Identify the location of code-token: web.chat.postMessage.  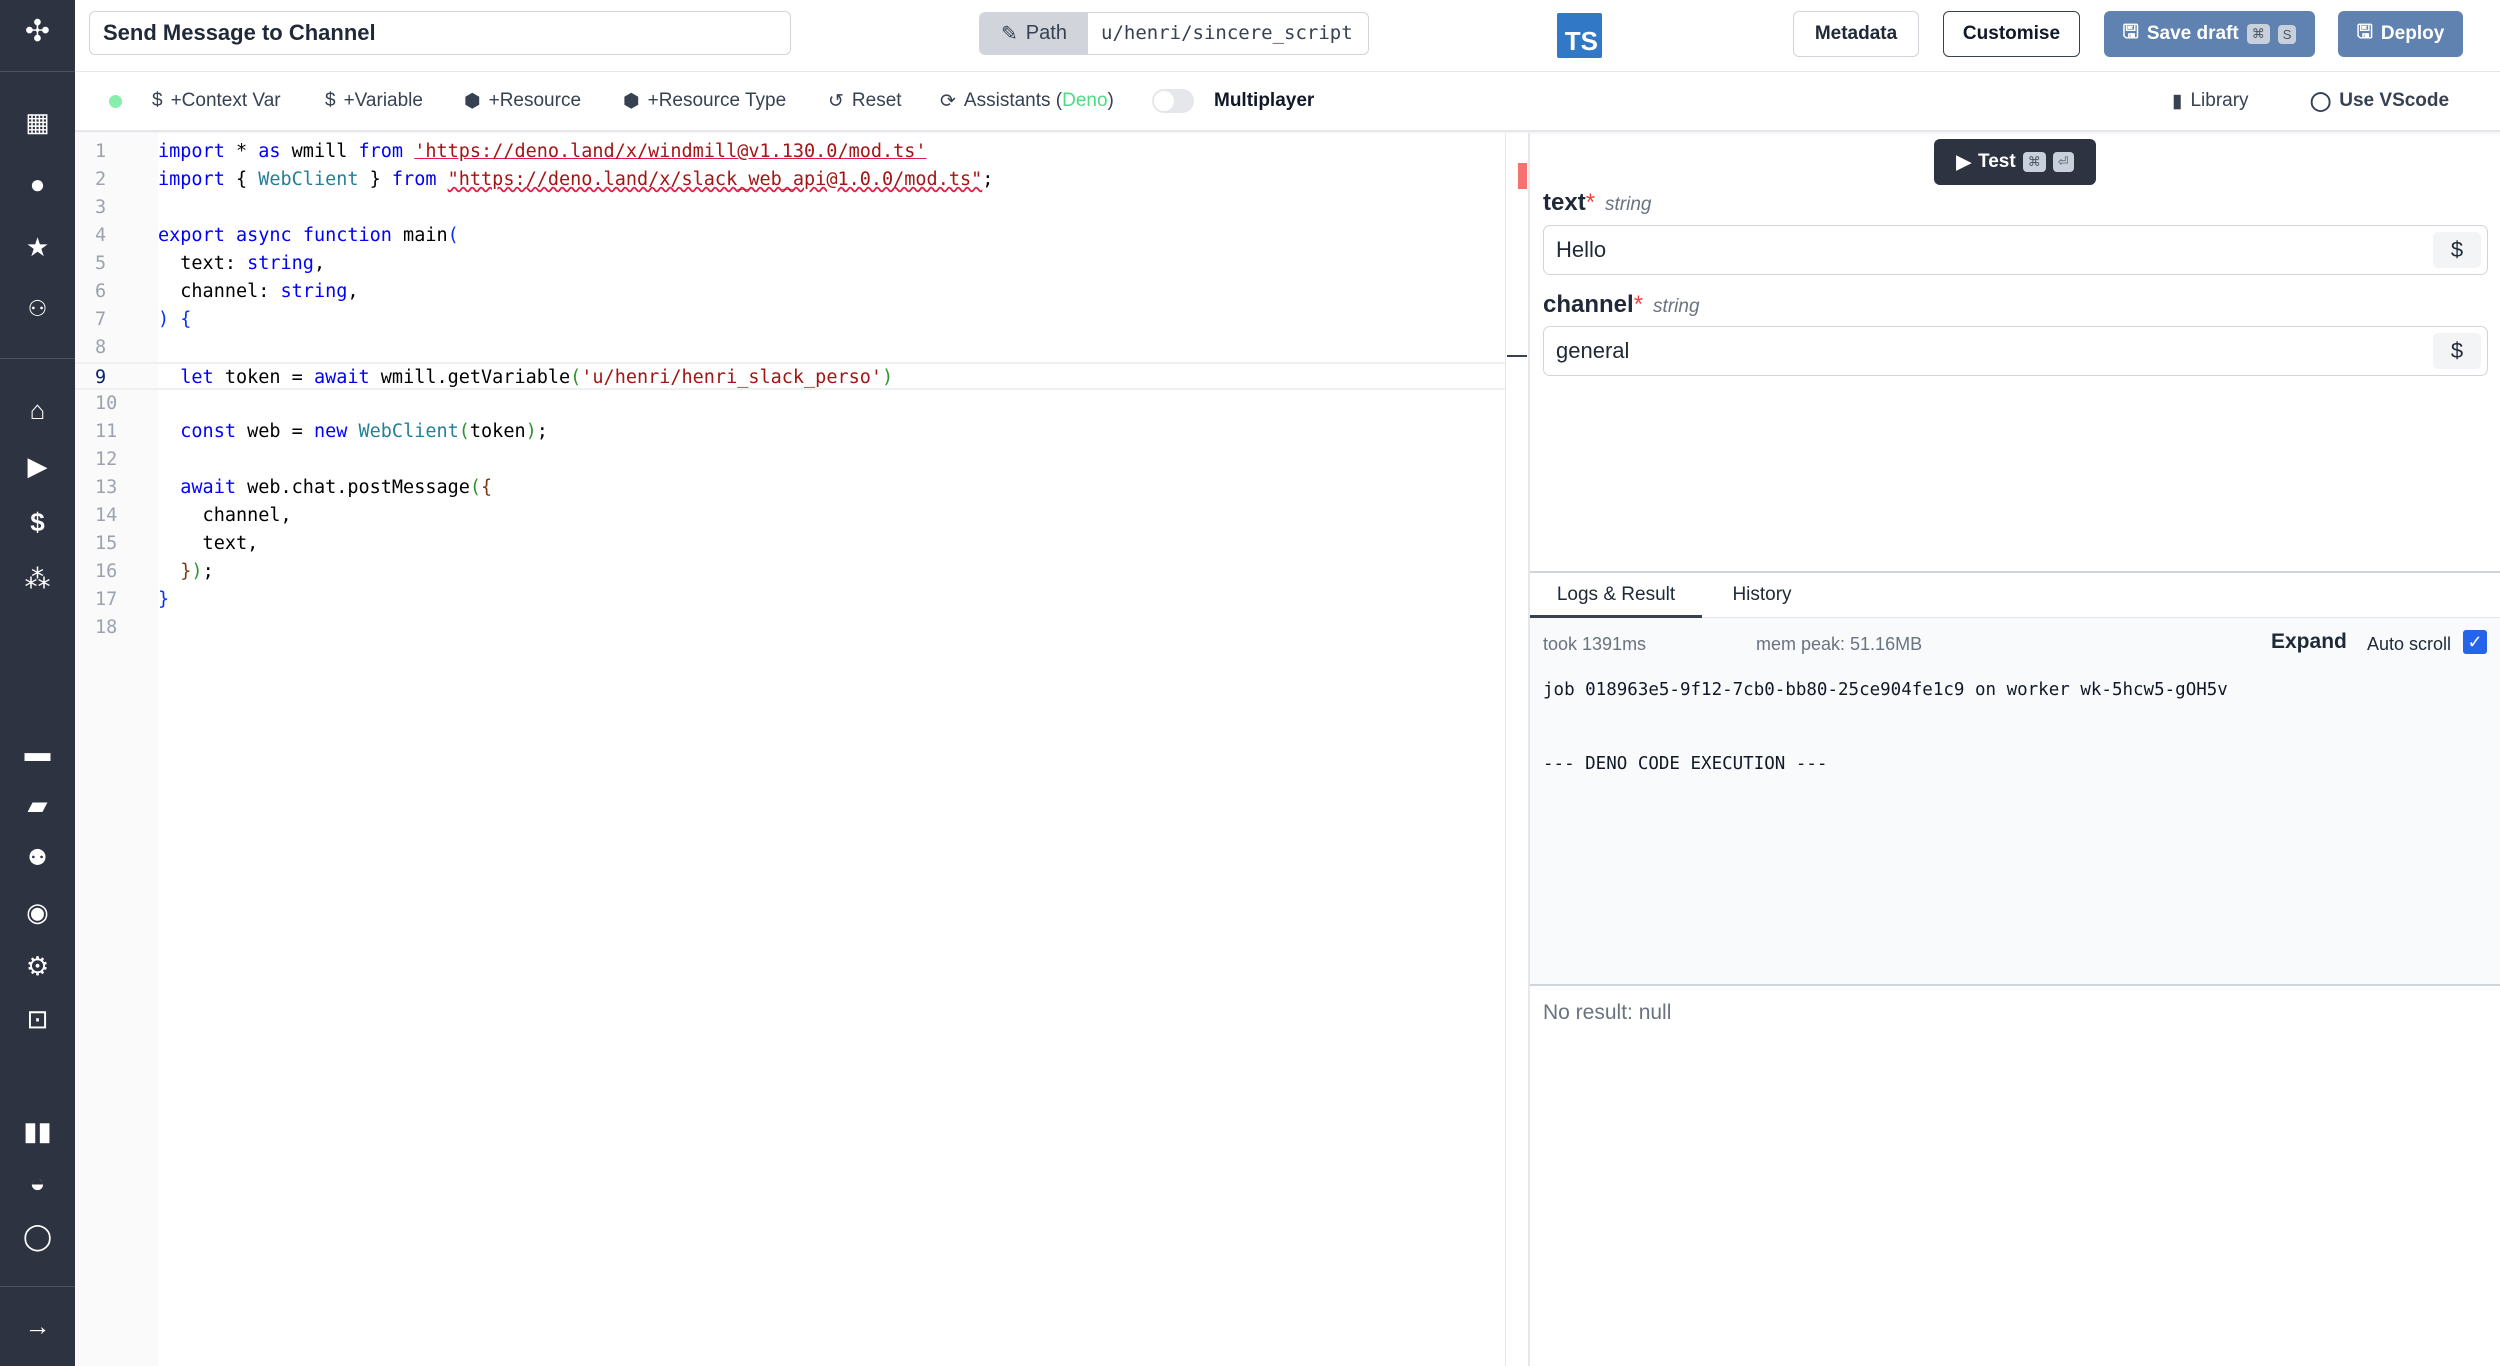
(352, 487).